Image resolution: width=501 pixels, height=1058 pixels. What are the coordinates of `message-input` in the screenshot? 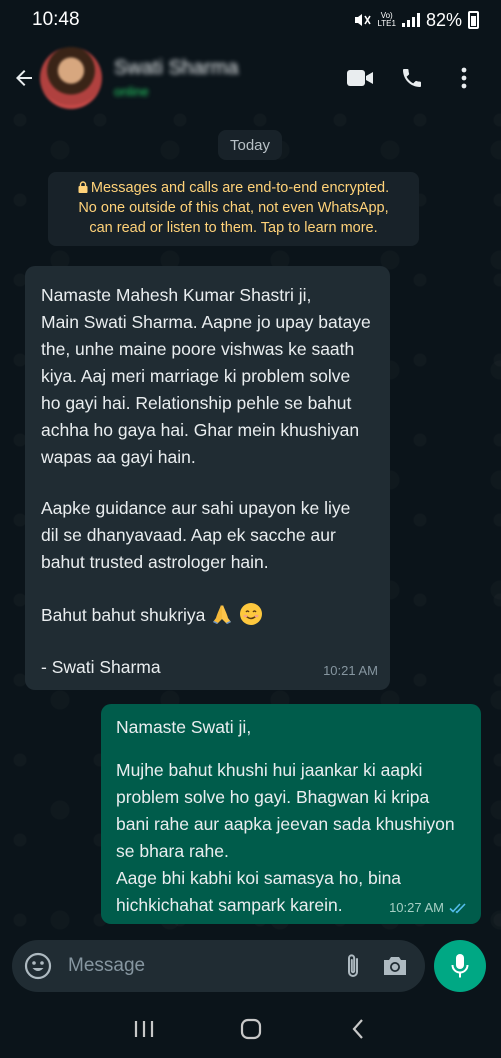 It's located at (202, 966).